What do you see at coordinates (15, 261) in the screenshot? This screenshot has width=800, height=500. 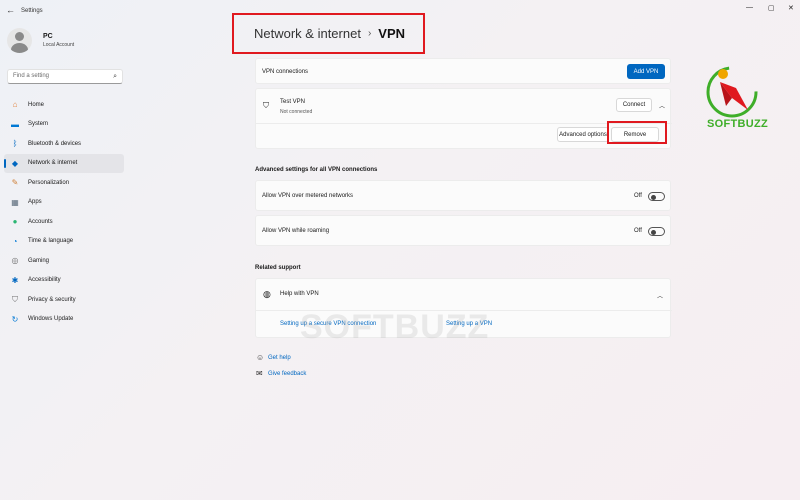 I see `controller-icon: ◎` at bounding box center [15, 261].